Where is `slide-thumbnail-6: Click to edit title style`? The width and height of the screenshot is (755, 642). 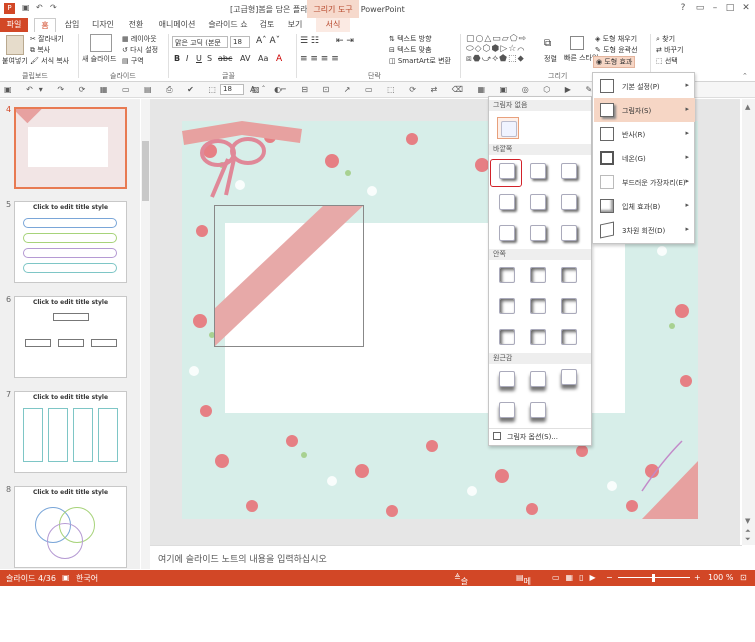 slide-thumbnail-6: Click to edit title style is located at coordinates (70, 337).